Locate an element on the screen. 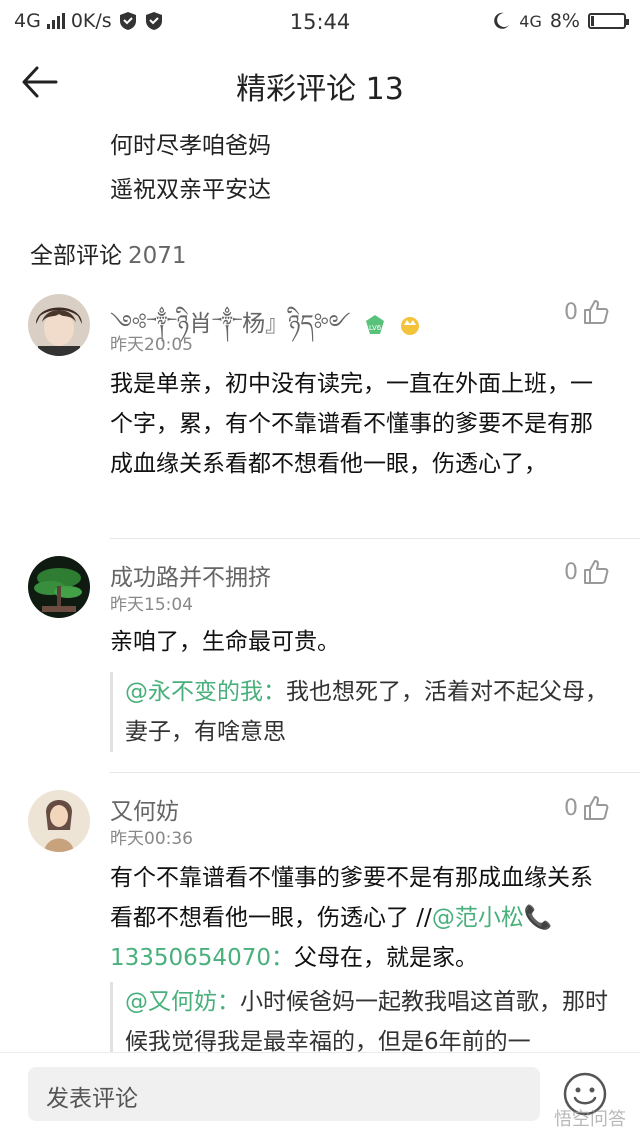  comment-count: 2071 is located at coordinates (157, 256).